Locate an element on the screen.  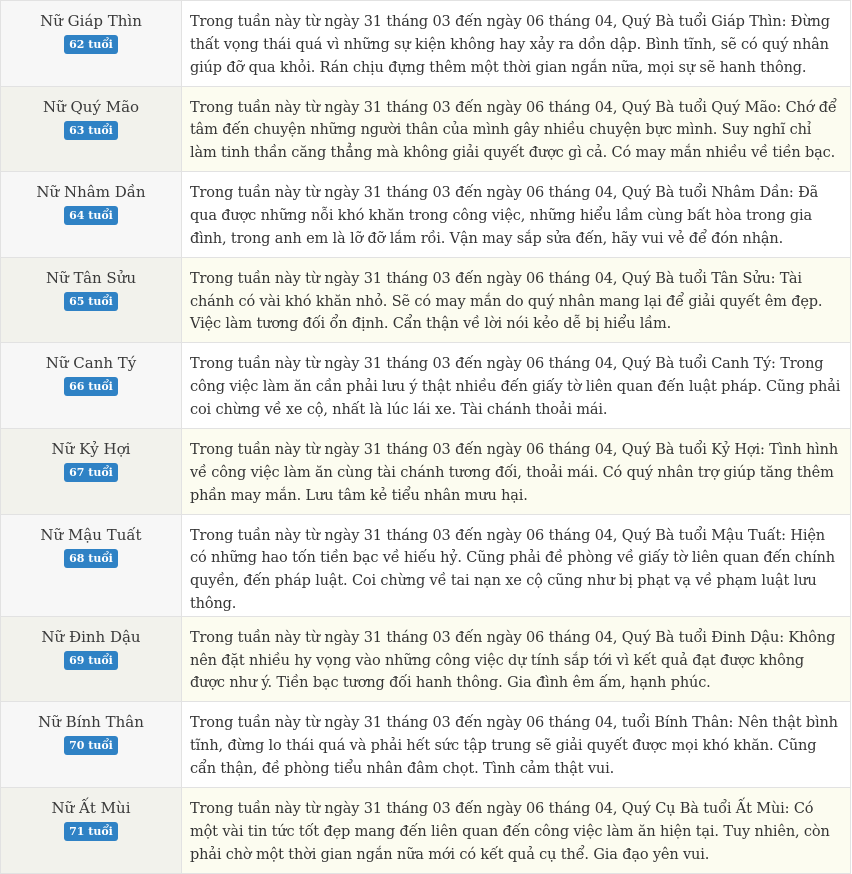
name-cell: Nữ Tân Sửu 65 tuổi is located at coordinates (91, 300).